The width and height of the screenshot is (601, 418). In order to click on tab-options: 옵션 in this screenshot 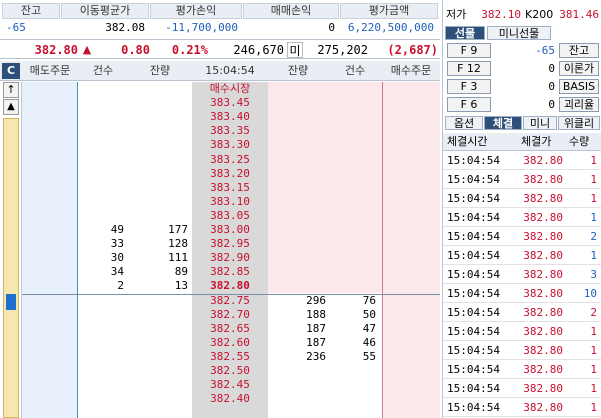, I will do `click(464, 123)`.